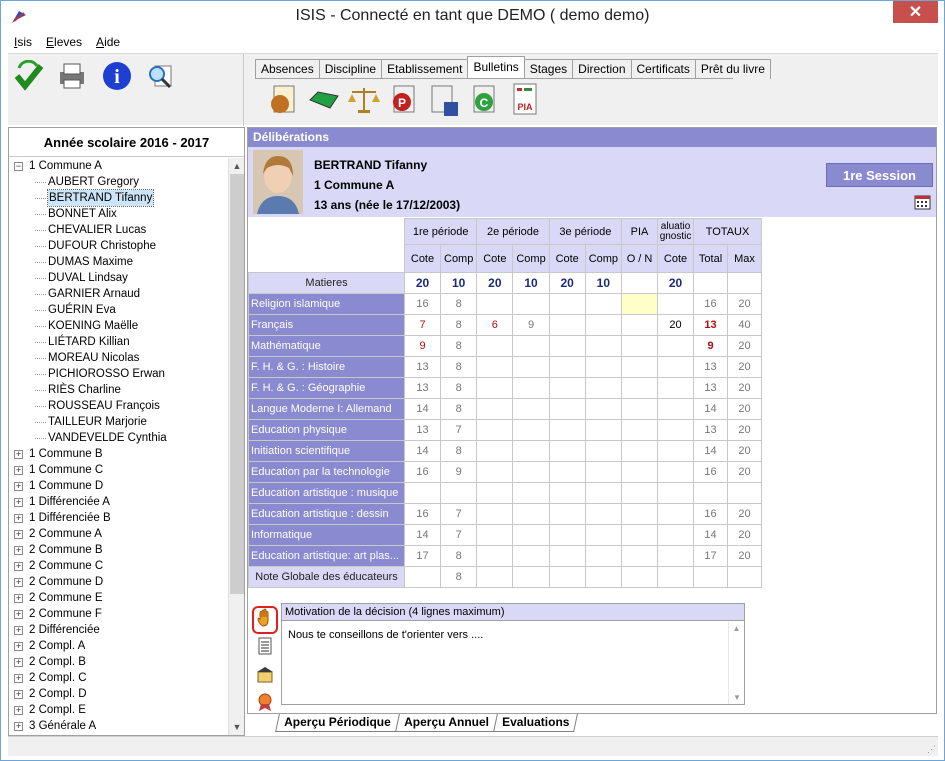 This screenshot has height=761, width=945. Describe the element at coordinates (326, 388) in the screenshot. I see `subject-name: F. H. & G. : Géographie` at that location.